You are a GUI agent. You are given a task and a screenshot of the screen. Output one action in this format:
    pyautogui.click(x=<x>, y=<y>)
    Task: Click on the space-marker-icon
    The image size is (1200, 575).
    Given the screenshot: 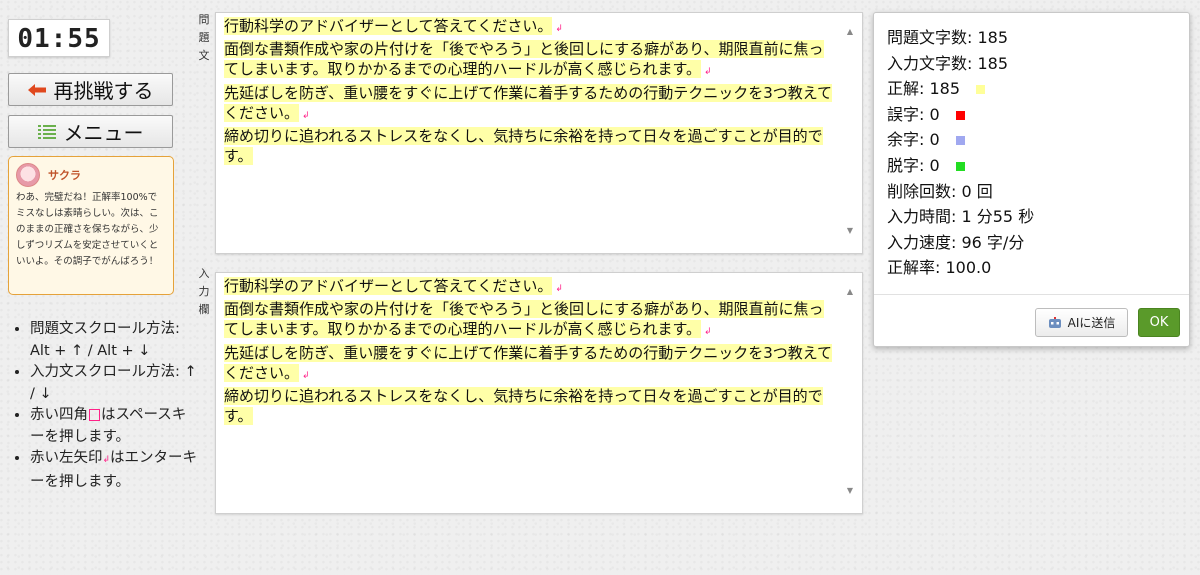 What is the action you would take?
    pyautogui.click(x=94, y=415)
    